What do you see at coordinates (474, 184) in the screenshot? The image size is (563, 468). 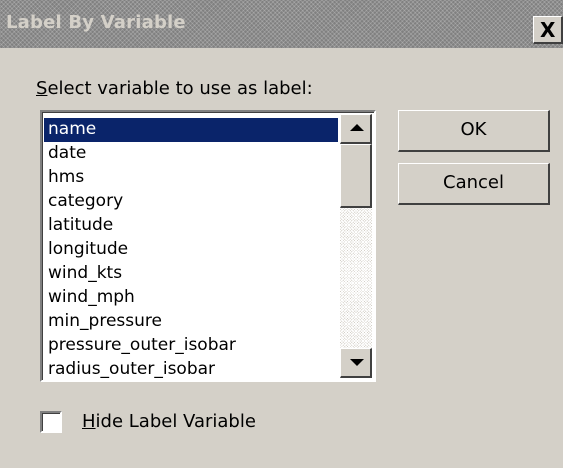 I see `cancel-button: Cancel` at bounding box center [474, 184].